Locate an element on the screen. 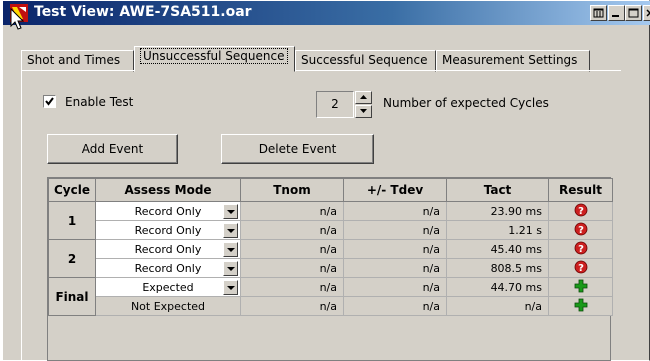 This screenshot has height=361, width=650. tact-cell: 23.90 ms is located at coordinates (497, 211).